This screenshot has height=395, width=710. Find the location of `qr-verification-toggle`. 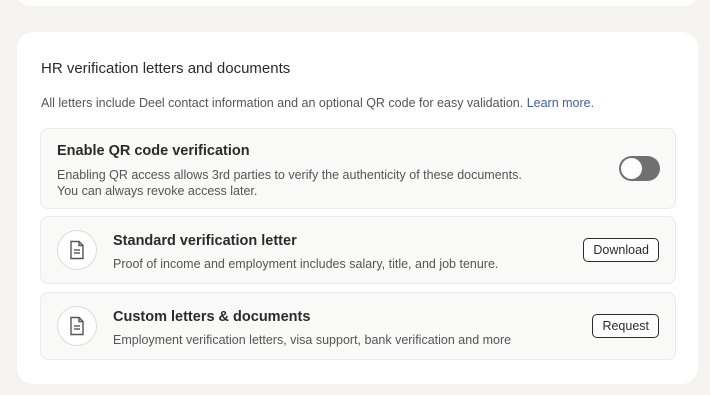

qr-verification-toggle is located at coordinates (639, 168).